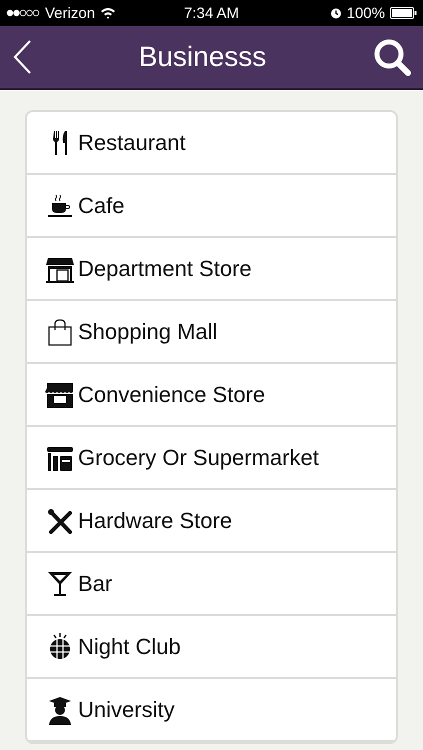 The width and height of the screenshot is (423, 750). I want to click on category-item: Night Club, so click(211, 647).